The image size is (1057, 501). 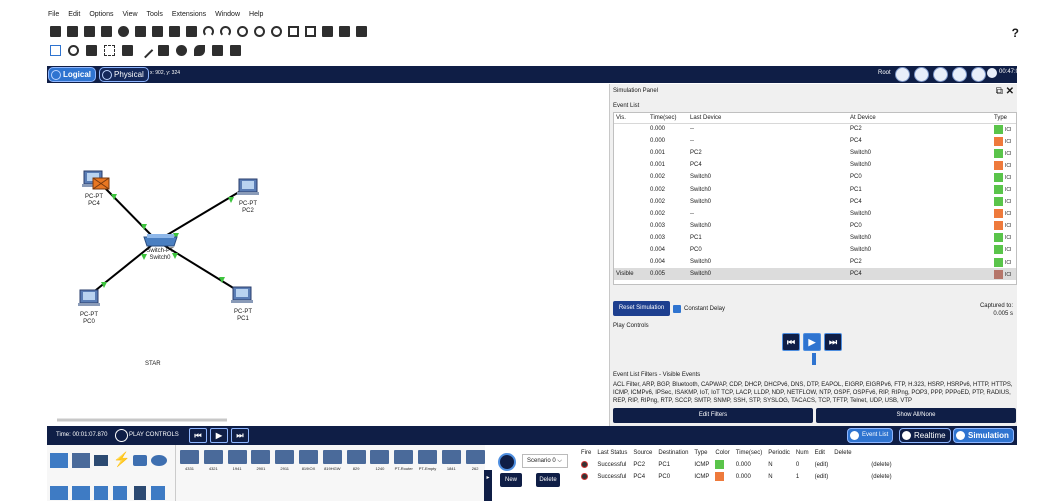 I want to click on event-row: 0.003 Switch0 PC0 ICI, so click(x=815, y=226).